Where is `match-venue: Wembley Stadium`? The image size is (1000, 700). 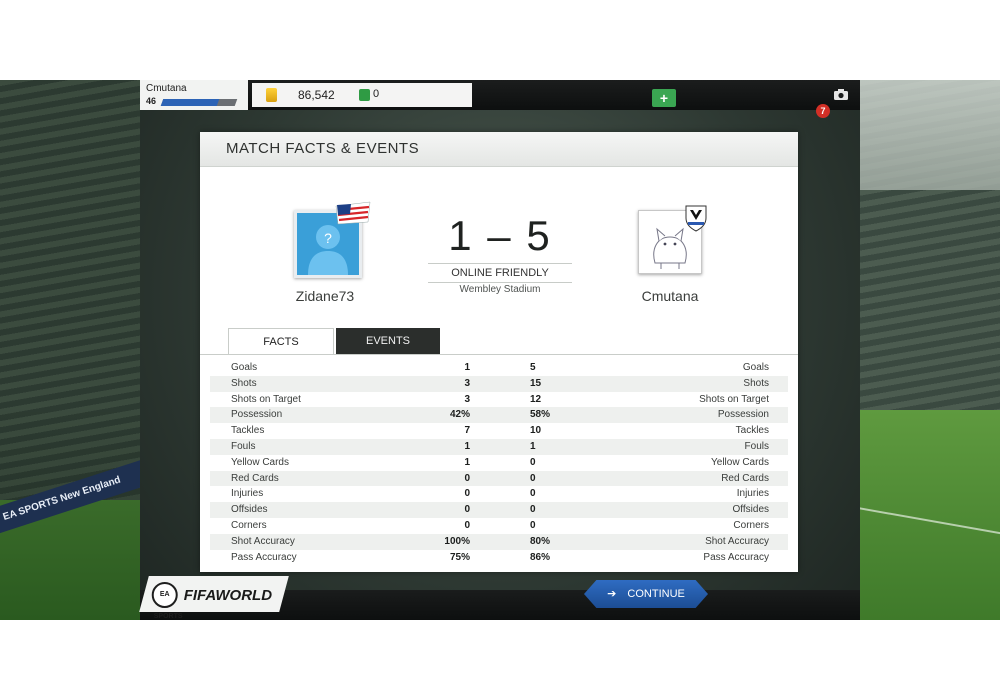
match-venue: Wembley Stadium is located at coordinates (500, 289).